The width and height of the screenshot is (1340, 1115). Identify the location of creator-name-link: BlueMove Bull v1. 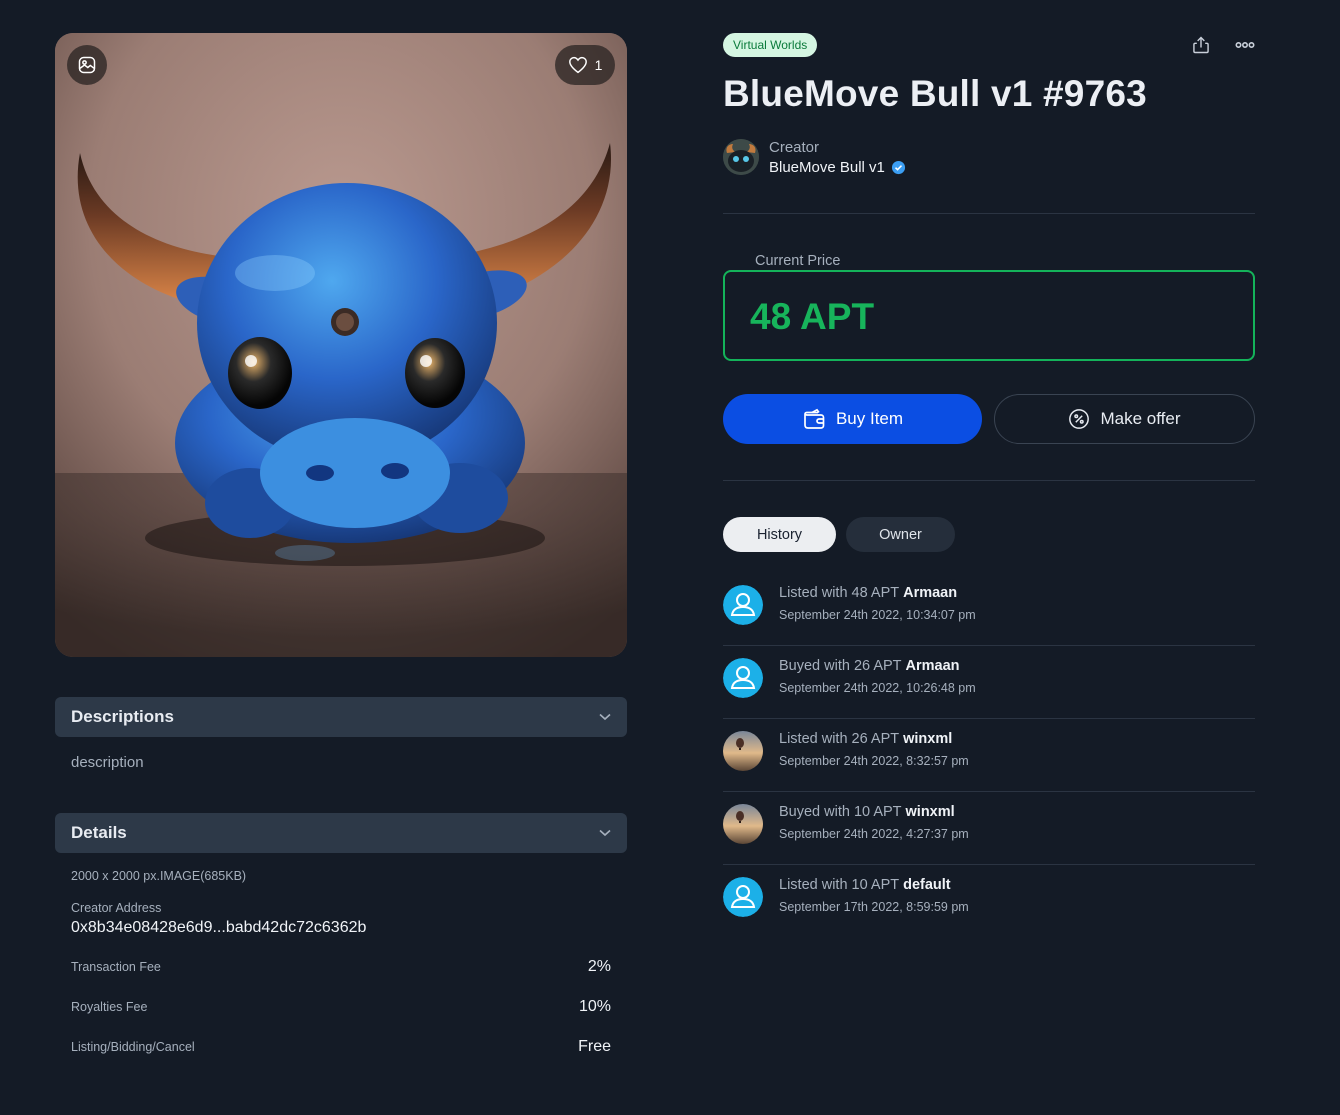
(837, 167).